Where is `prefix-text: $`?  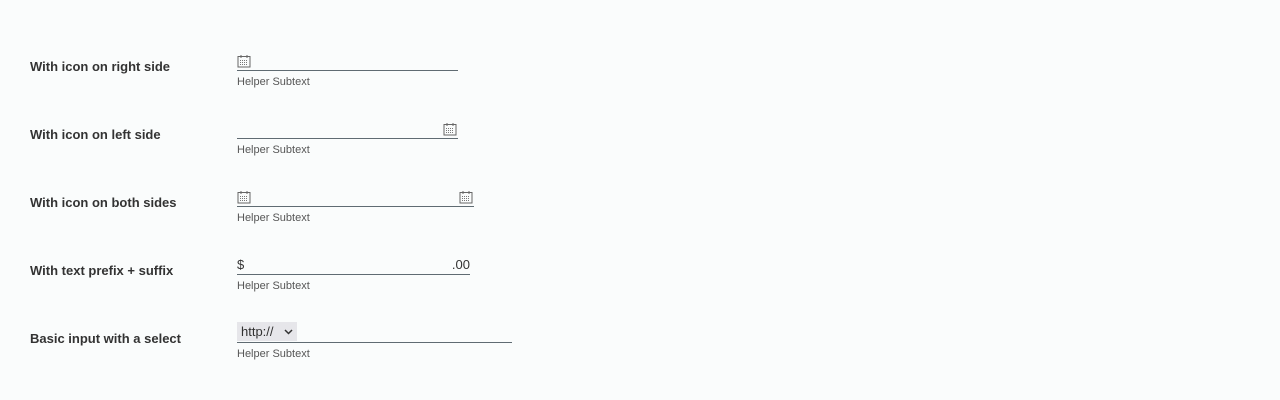
prefix-text: $ is located at coordinates (241, 264).